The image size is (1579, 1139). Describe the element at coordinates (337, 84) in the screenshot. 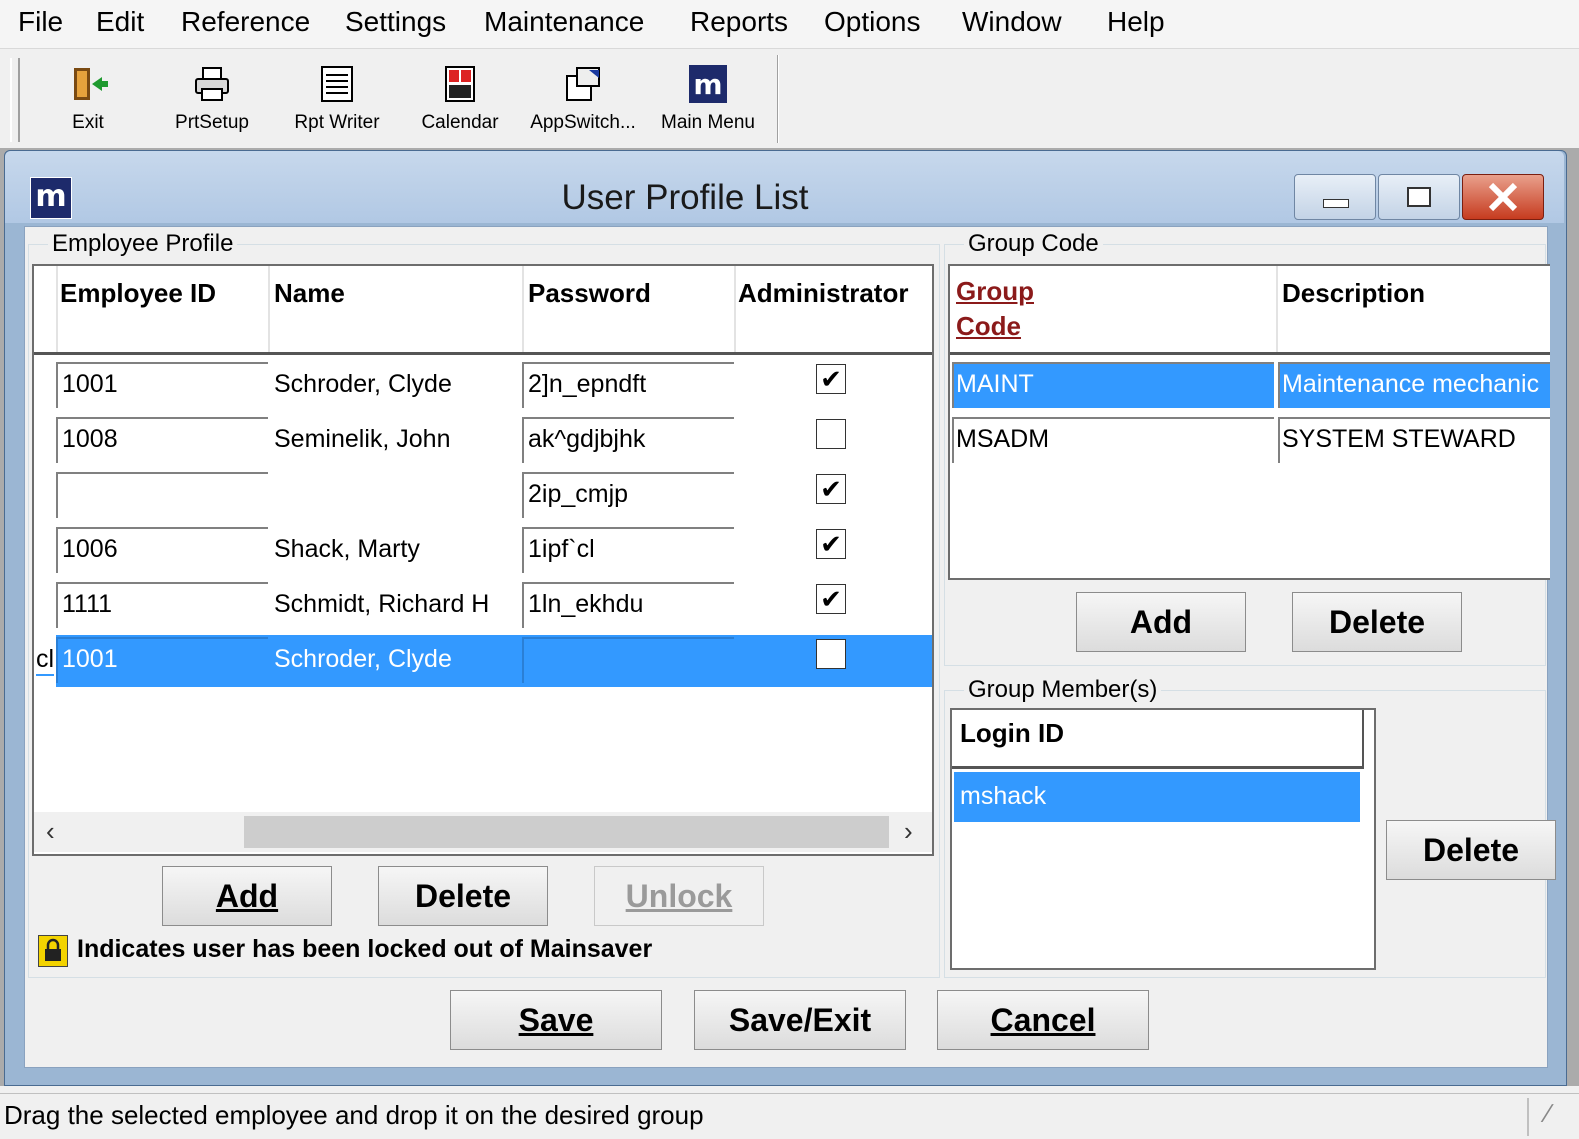

I see `report-writer-icon` at that location.